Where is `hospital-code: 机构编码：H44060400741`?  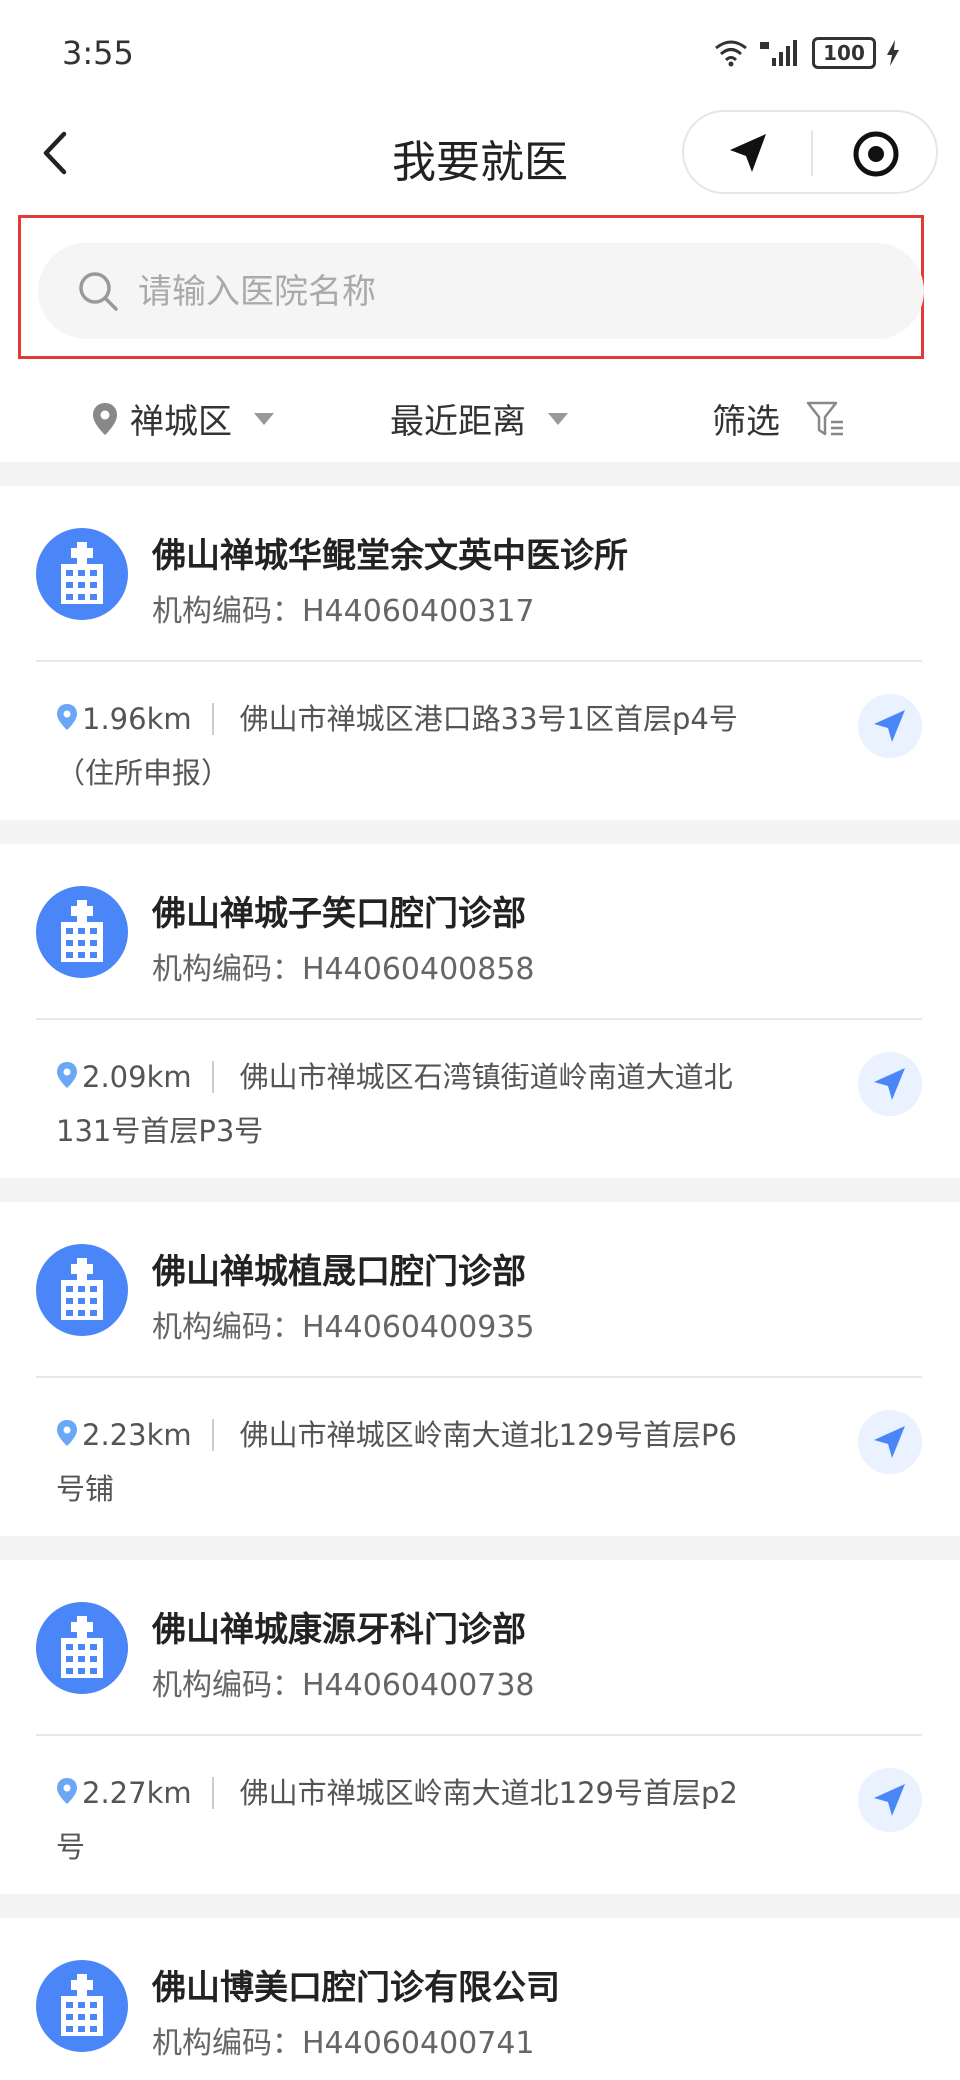
hospital-code: 机构编码：H44060400741 is located at coordinates (343, 2040).